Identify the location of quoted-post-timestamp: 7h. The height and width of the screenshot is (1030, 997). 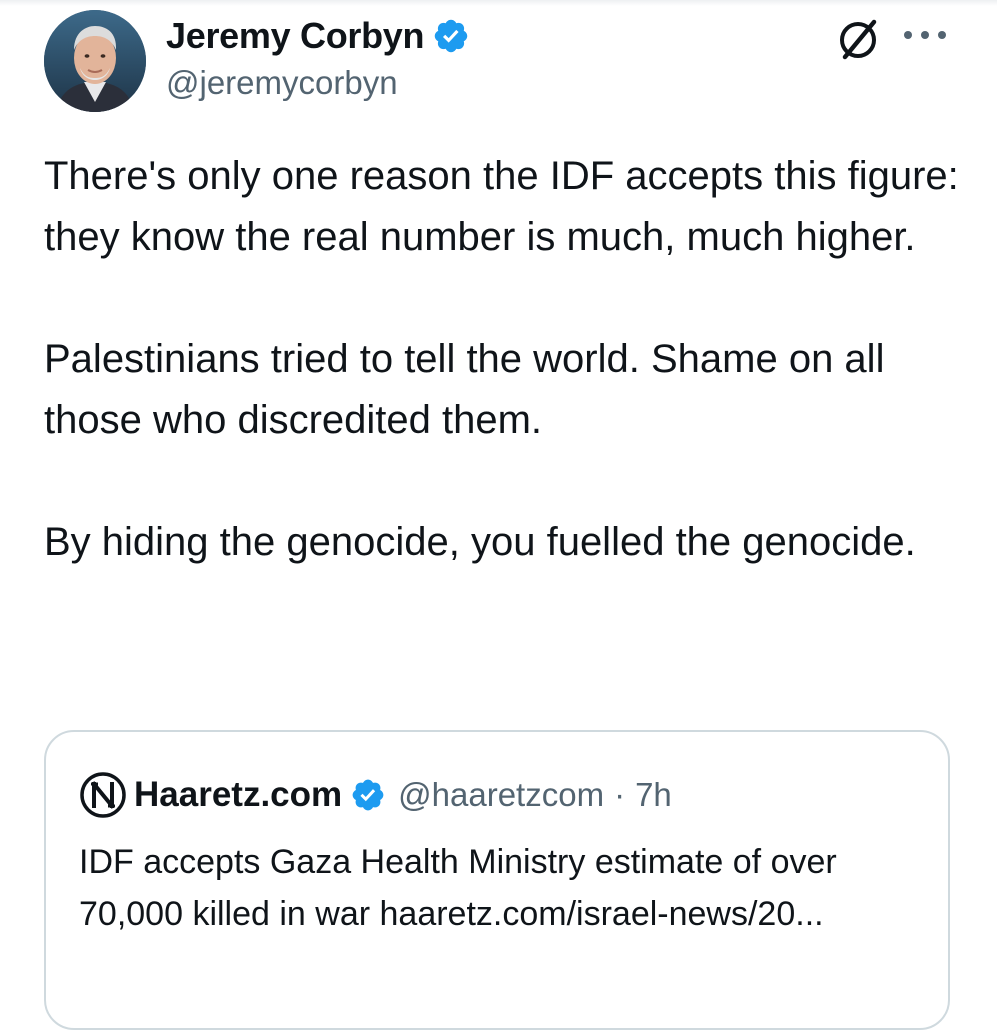
(653, 795).